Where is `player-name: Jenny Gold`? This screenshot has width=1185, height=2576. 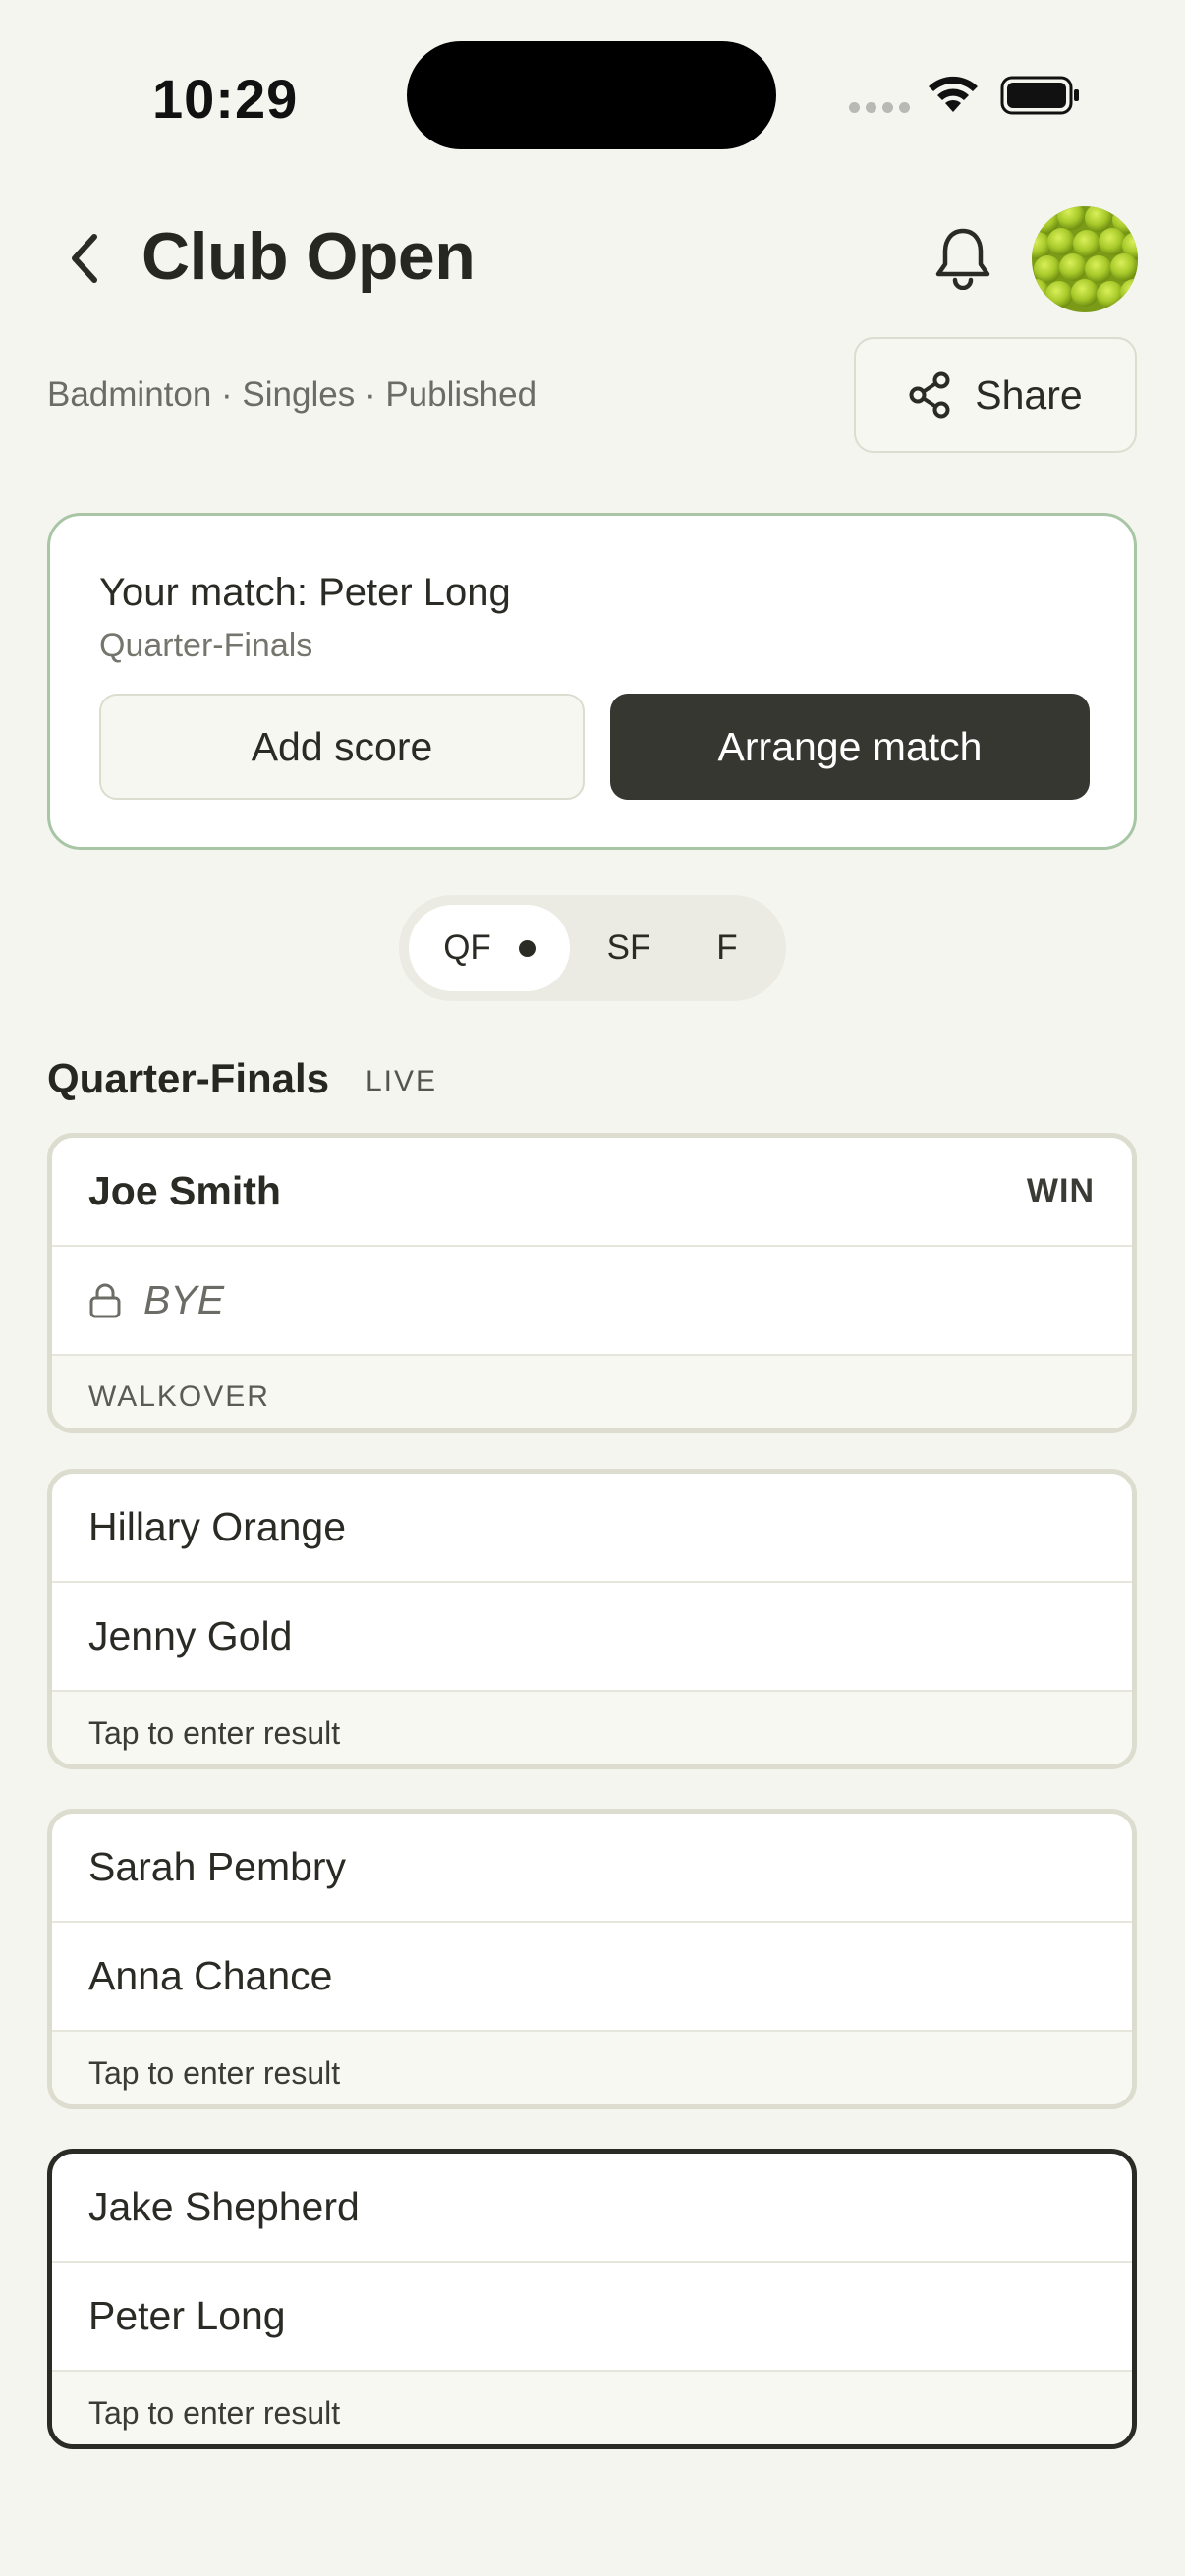
player-name: Jenny Gold is located at coordinates (191, 1635).